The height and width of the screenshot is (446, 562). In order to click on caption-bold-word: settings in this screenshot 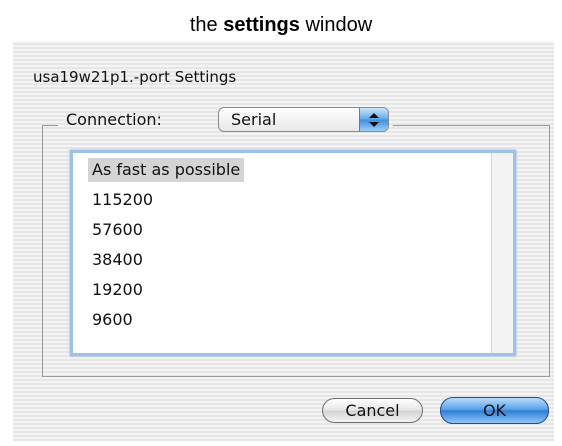, I will do `click(261, 25)`.